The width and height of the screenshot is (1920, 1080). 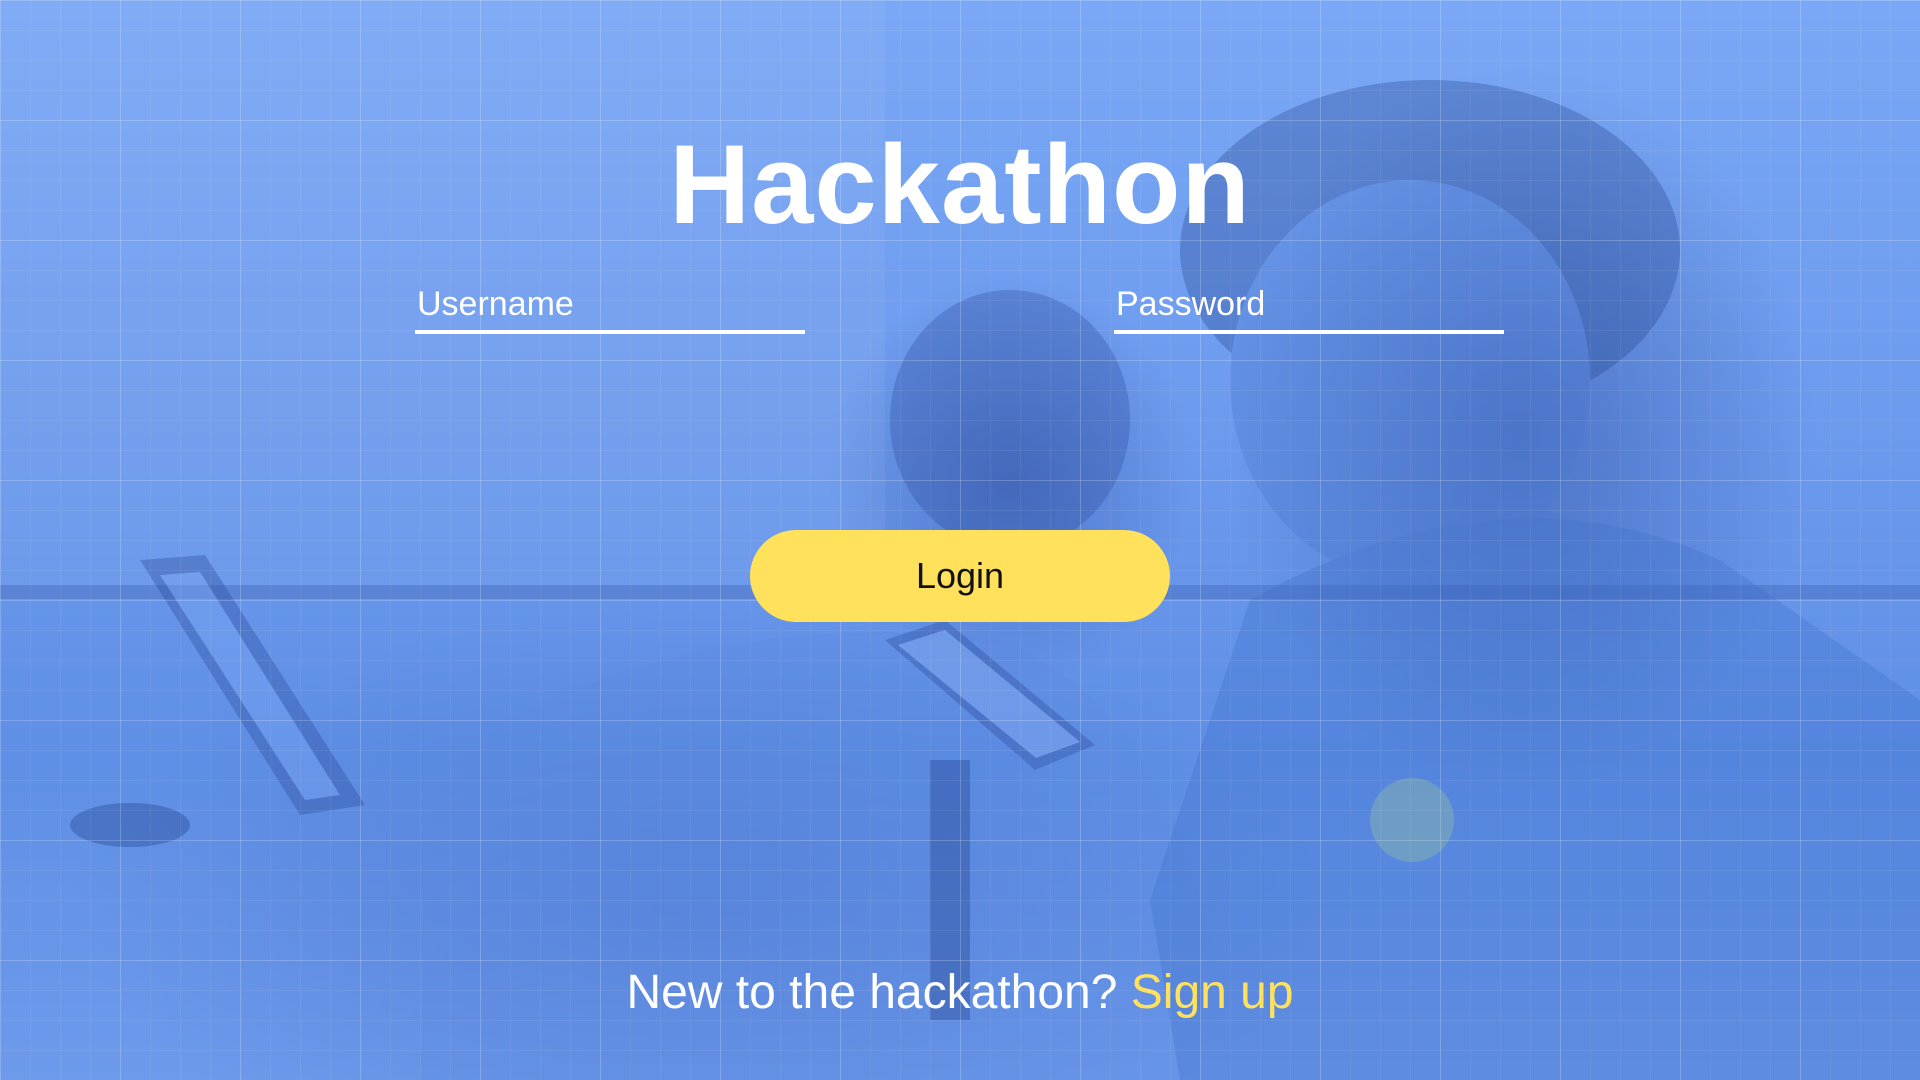 I want to click on password-field, so click(x=1309, y=309).